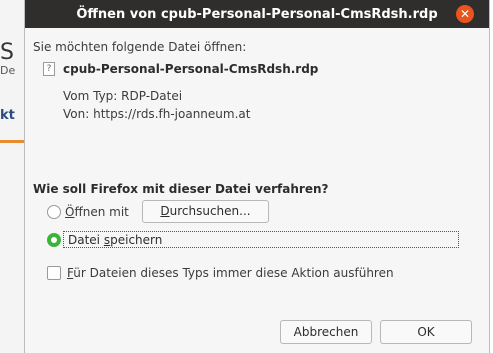 This screenshot has height=353, width=493. I want to click on cancel-button: Abbrechen, so click(326, 332).